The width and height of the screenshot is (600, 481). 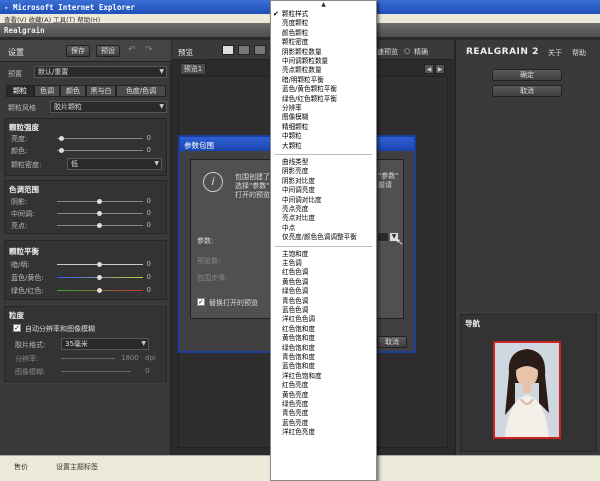 I want to click on menu-item: 曲线类型, so click(x=323, y=162).